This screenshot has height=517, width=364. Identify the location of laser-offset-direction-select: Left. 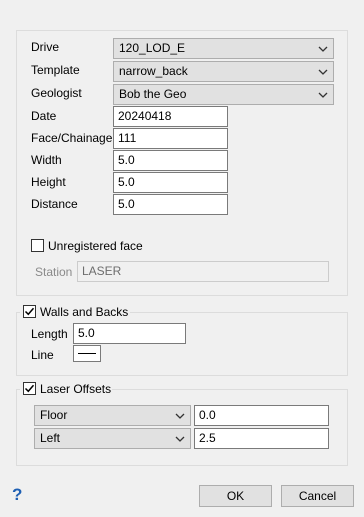
(112, 438).